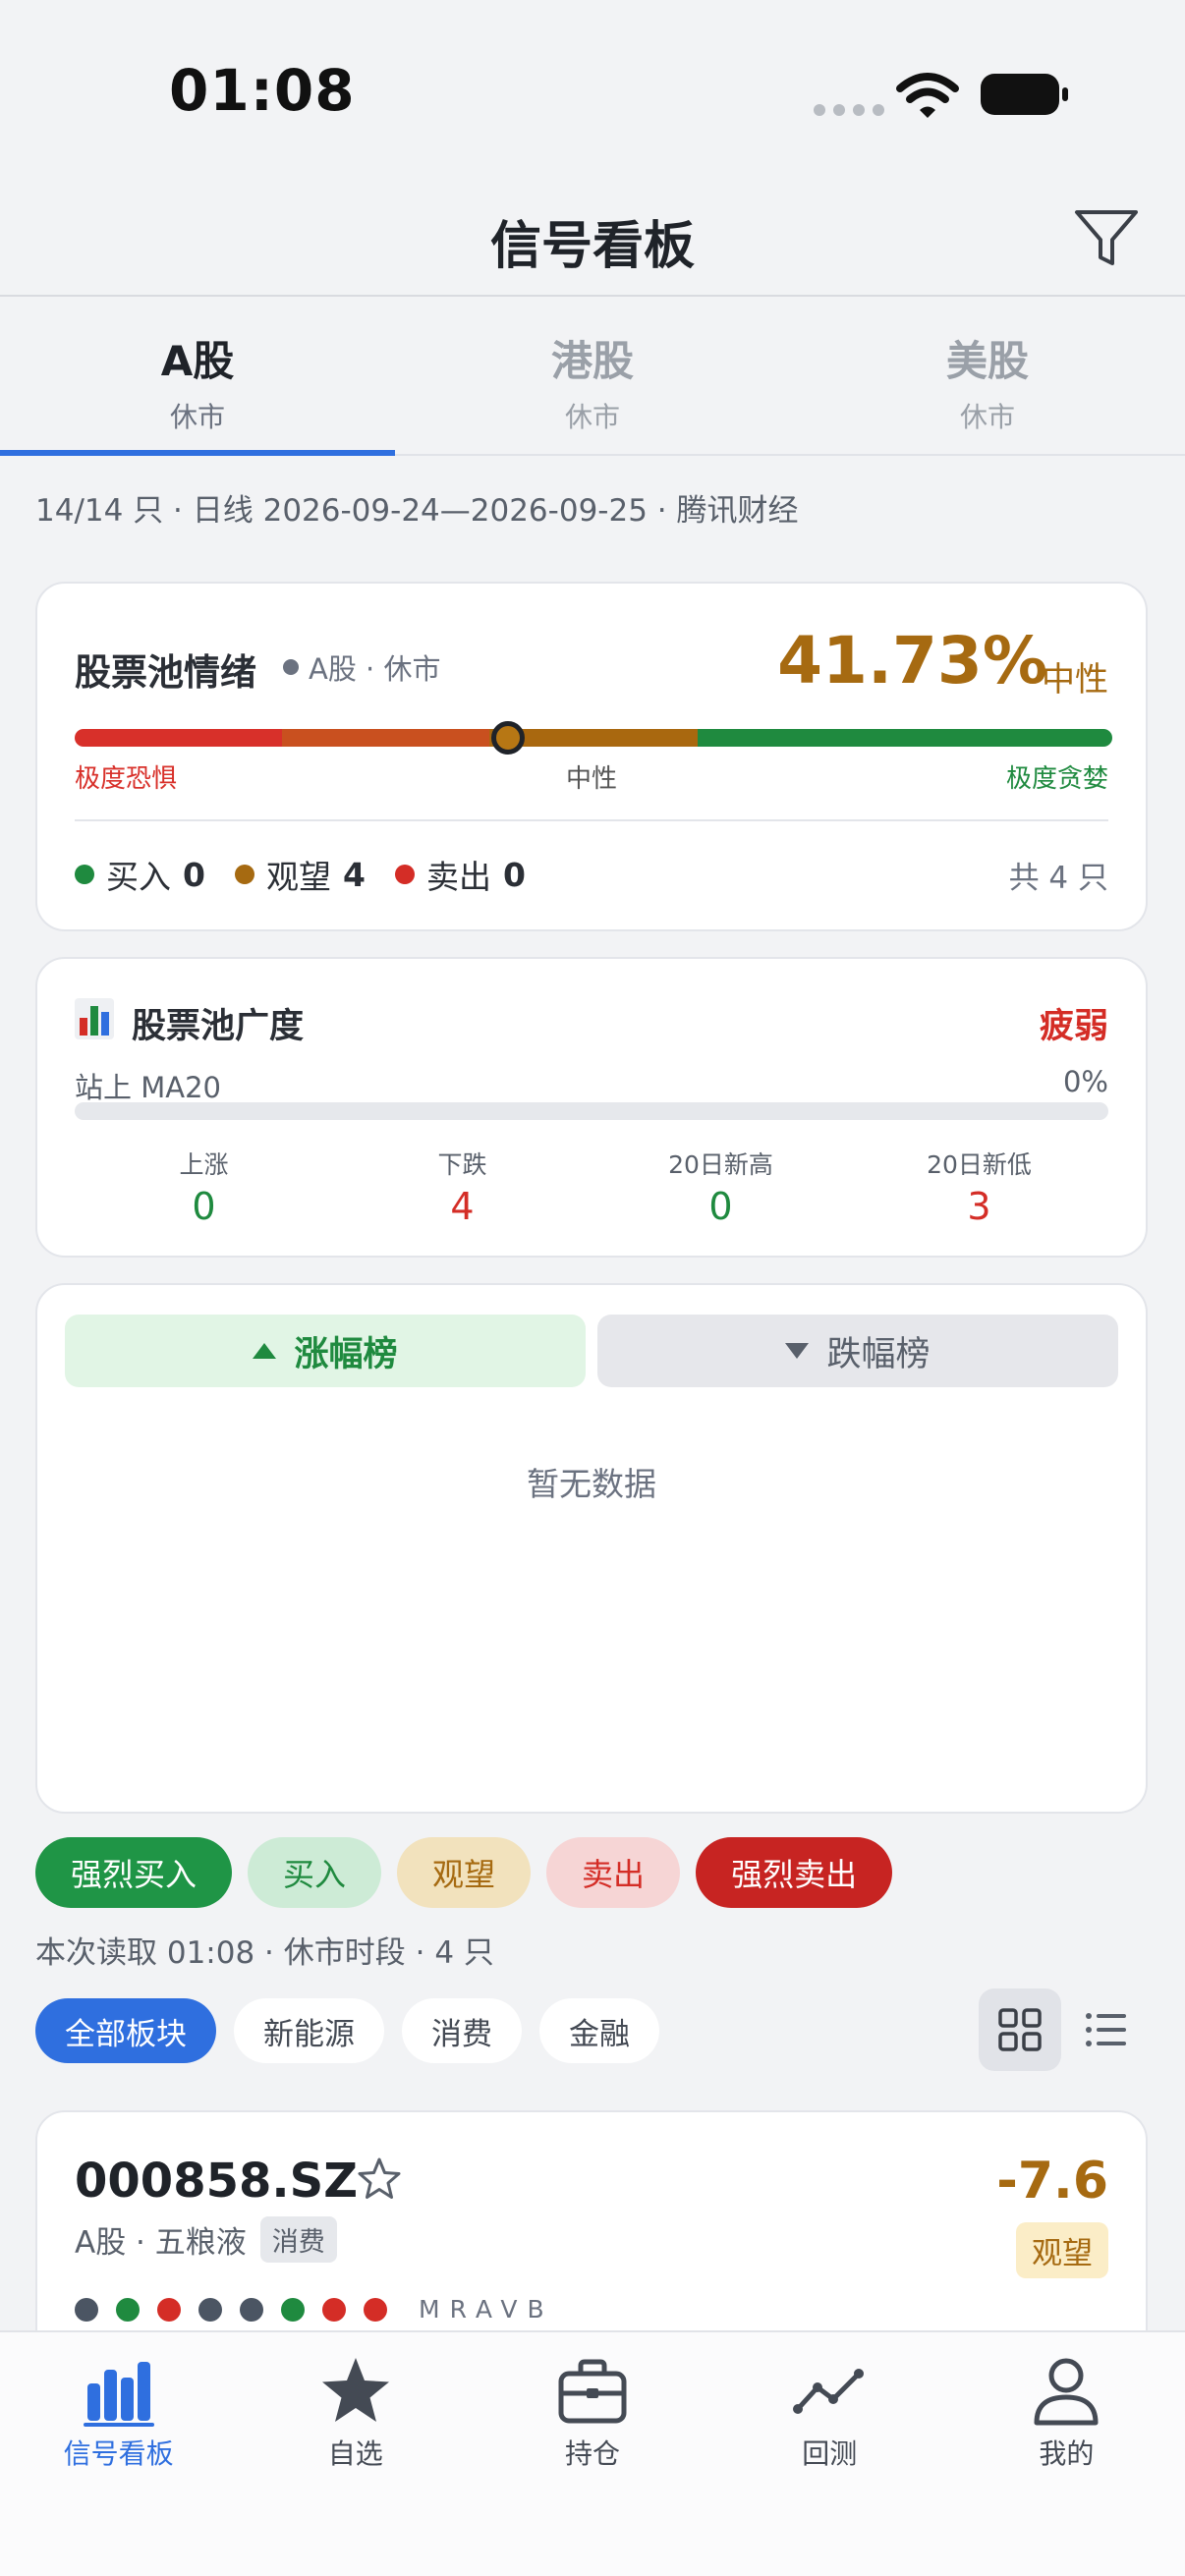 The height and width of the screenshot is (2576, 1185). What do you see at coordinates (126, 2030) in the screenshot?
I see `sector-all: 全部板块` at bounding box center [126, 2030].